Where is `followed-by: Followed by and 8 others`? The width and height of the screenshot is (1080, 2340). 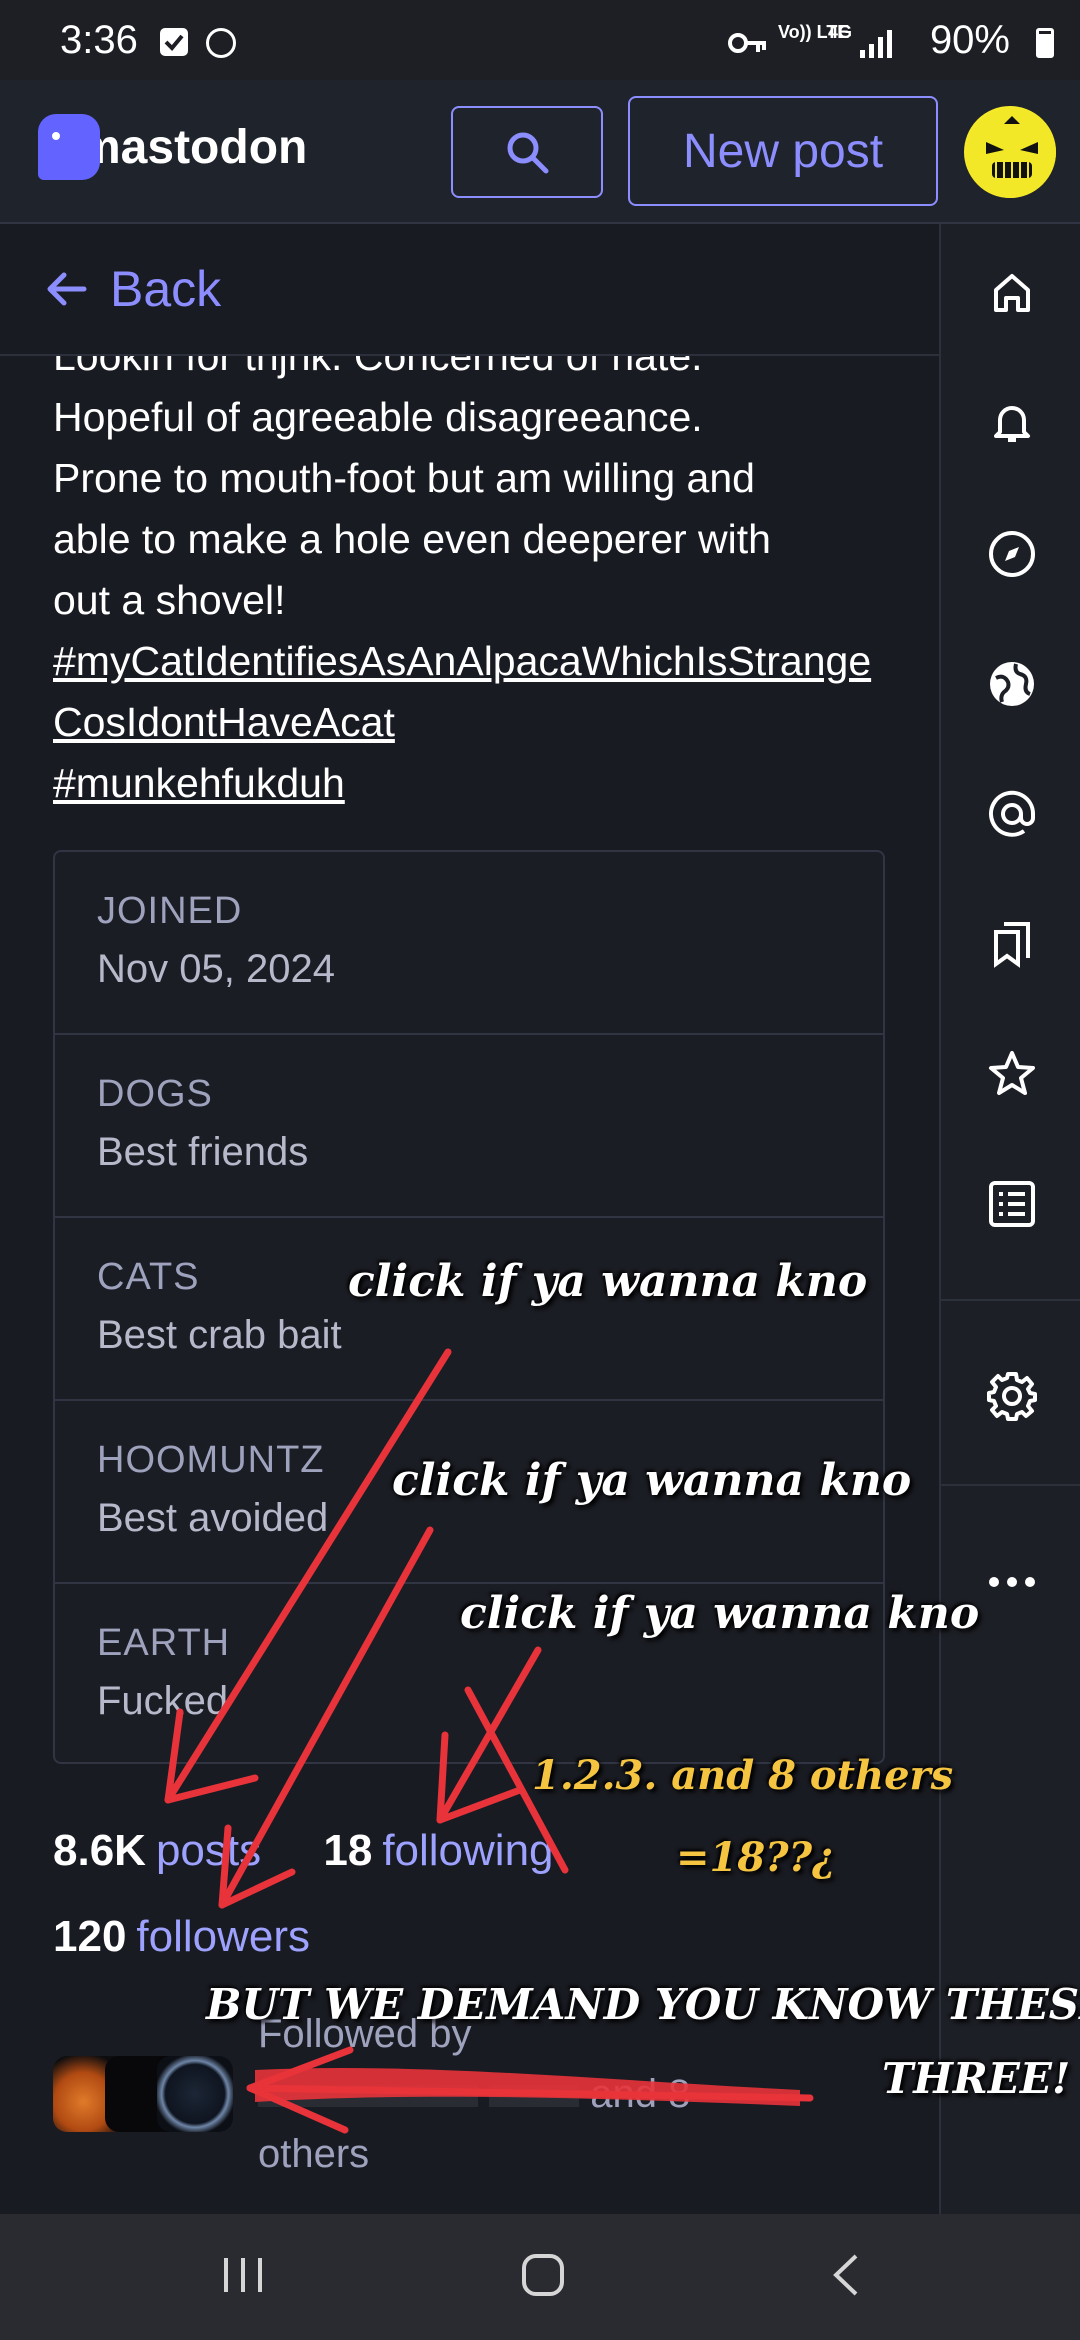
followed-by: Followed by and 8 others is located at coordinates (483, 2090).